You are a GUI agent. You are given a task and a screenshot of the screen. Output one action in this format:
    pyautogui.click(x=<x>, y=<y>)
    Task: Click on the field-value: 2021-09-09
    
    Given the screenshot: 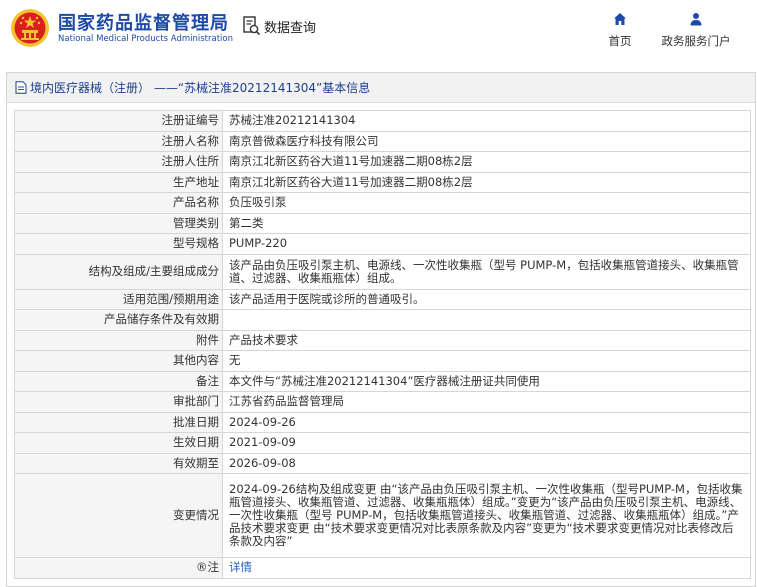 What is the action you would take?
    pyautogui.click(x=486, y=443)
    